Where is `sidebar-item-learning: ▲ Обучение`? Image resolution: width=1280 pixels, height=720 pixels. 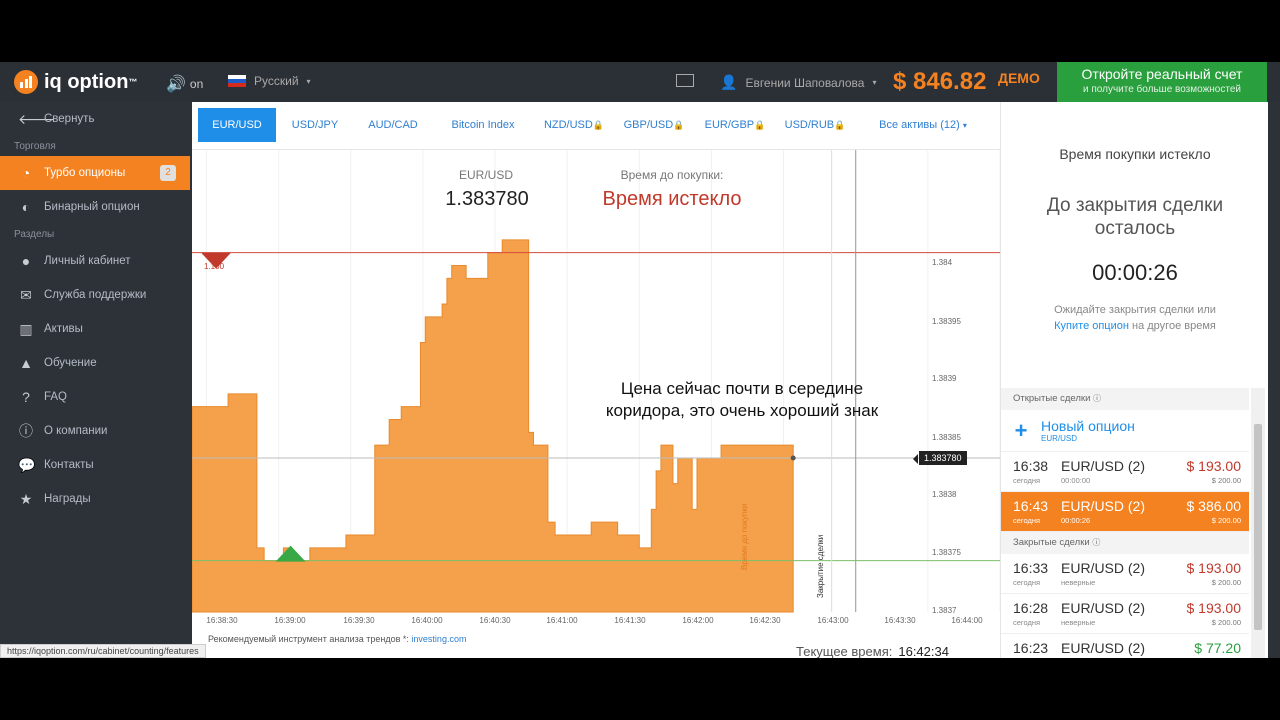 sidebar-item-learning: ▲ Обучение is located at coordinates (95, 363).